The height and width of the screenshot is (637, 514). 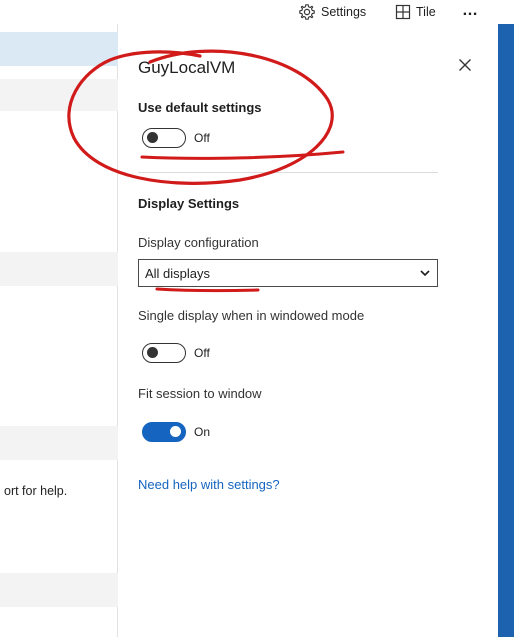 What do you see at coordinates (202, 432) in the screenshot?
I see `fit-session-state: On` at bounding box center [202, 432].